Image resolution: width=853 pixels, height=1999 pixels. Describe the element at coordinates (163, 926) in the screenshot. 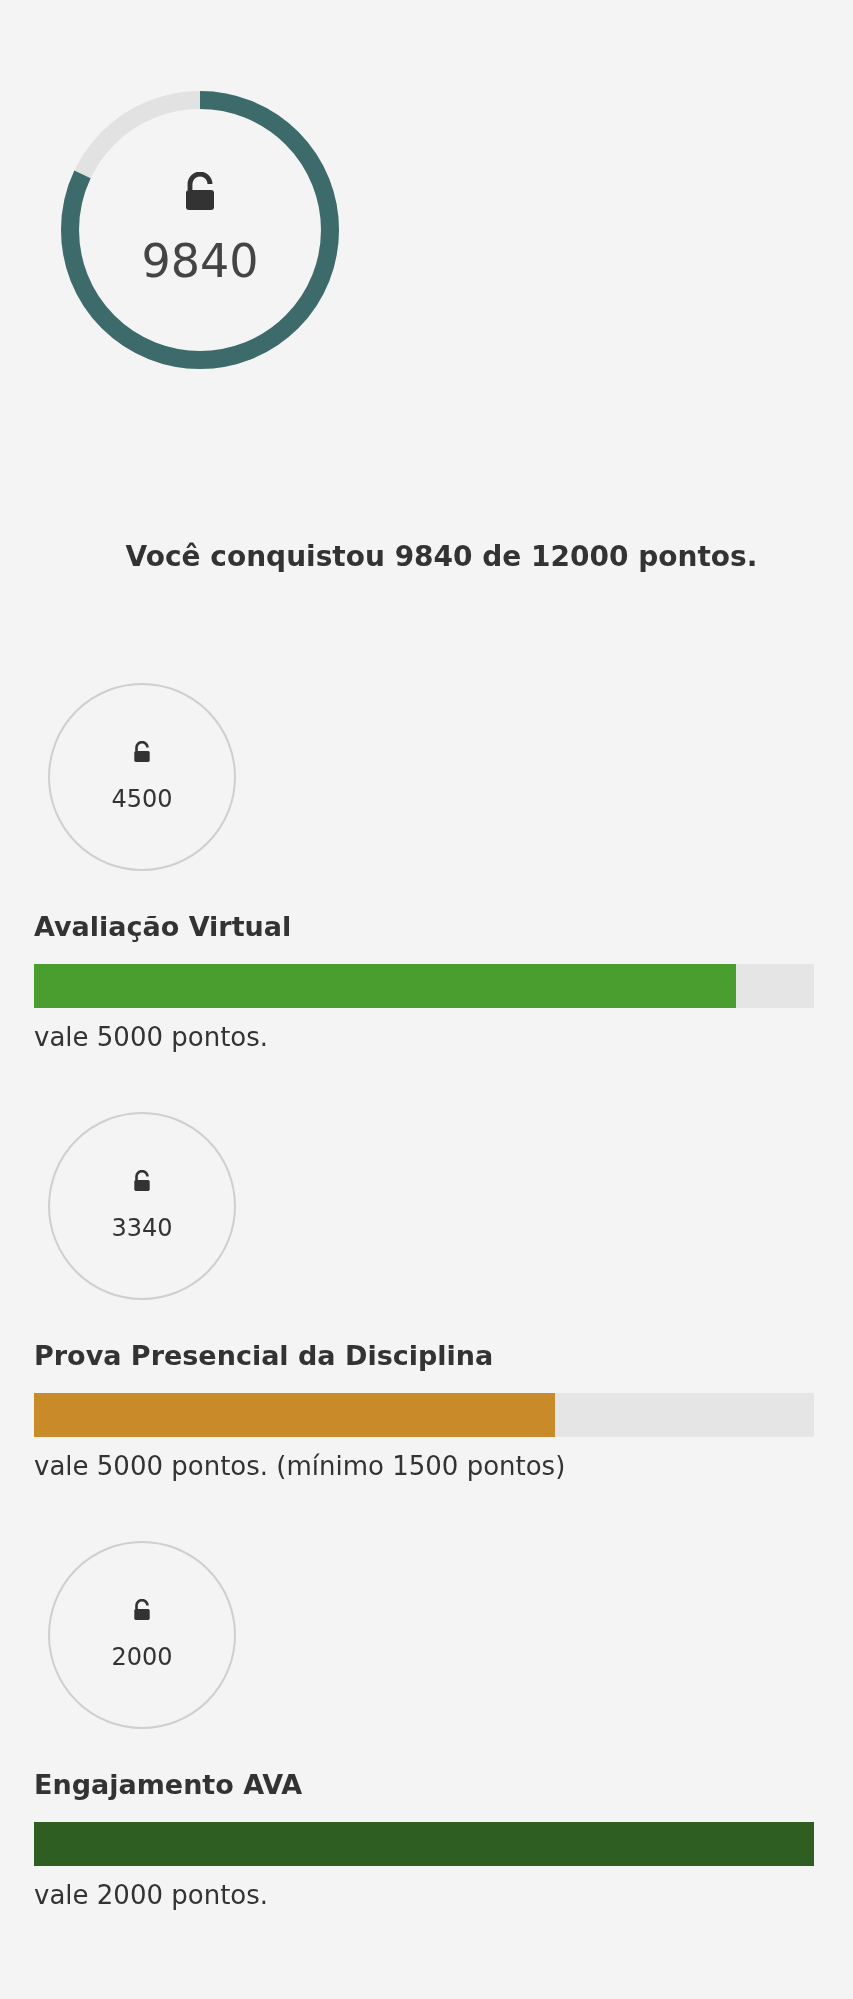

I see `category-title: Avaliação Virtual` at that location.